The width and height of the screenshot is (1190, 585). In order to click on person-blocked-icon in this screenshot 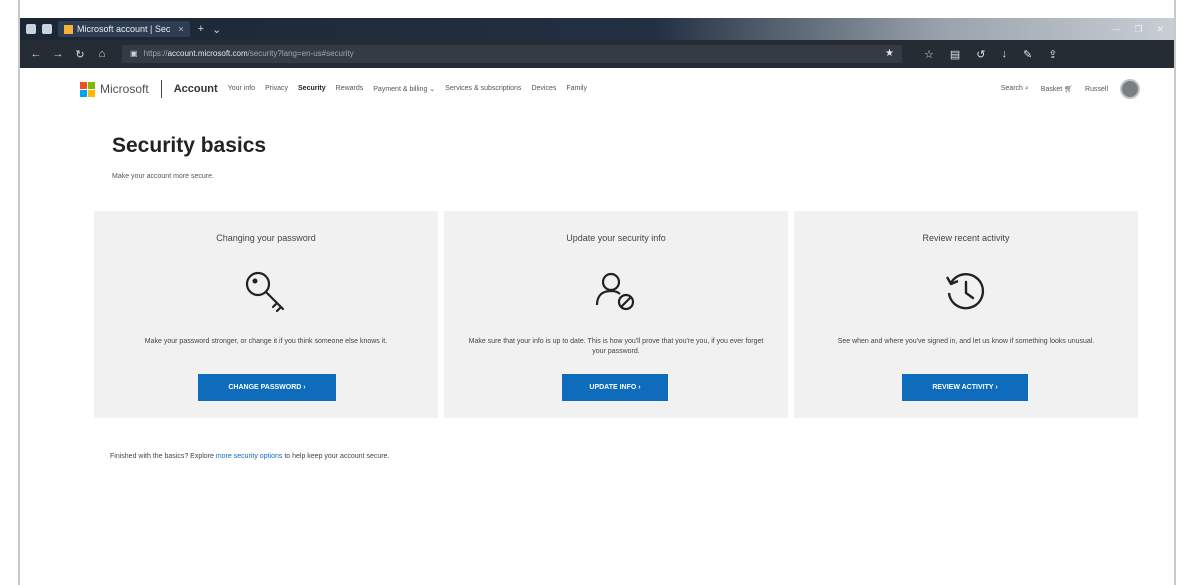, I will do `click(615, 291)`.